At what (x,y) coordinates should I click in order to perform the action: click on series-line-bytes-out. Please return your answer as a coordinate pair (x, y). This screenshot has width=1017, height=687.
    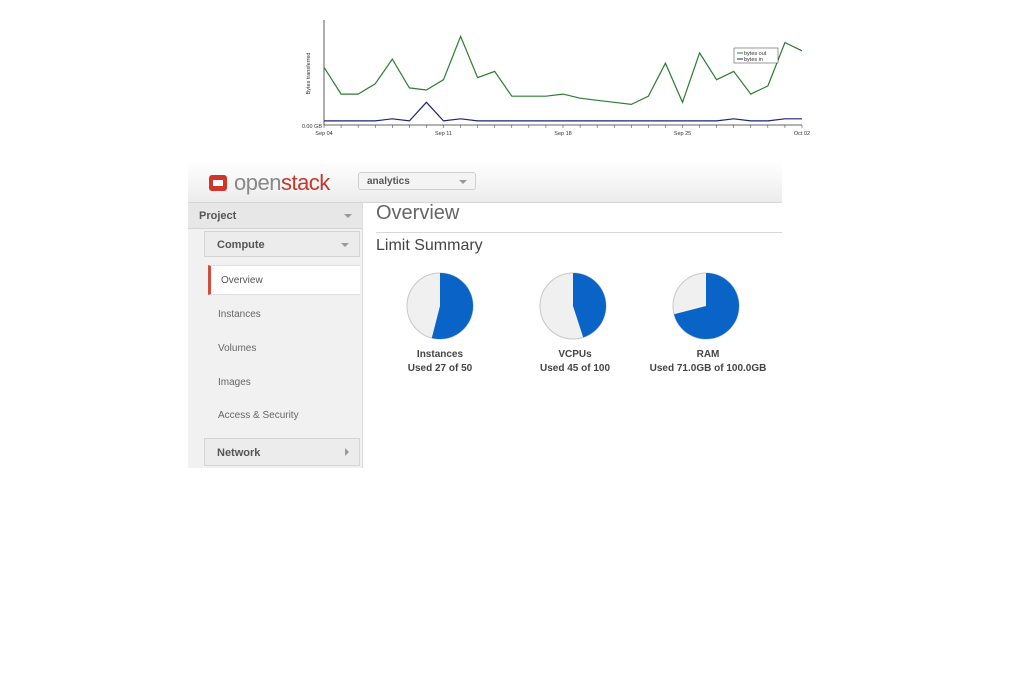
    Looking at the image, I should click on (563, 70).